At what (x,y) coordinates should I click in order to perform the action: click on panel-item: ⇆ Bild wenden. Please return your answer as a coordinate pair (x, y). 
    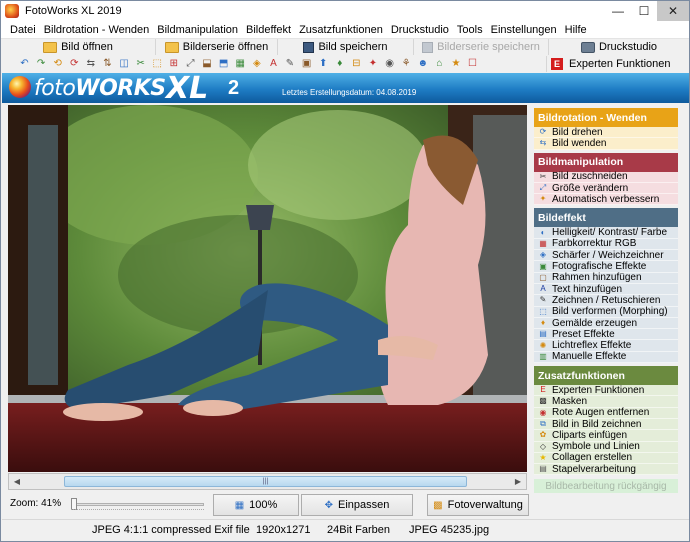
    Looking at the image, I should click on (606, 144).